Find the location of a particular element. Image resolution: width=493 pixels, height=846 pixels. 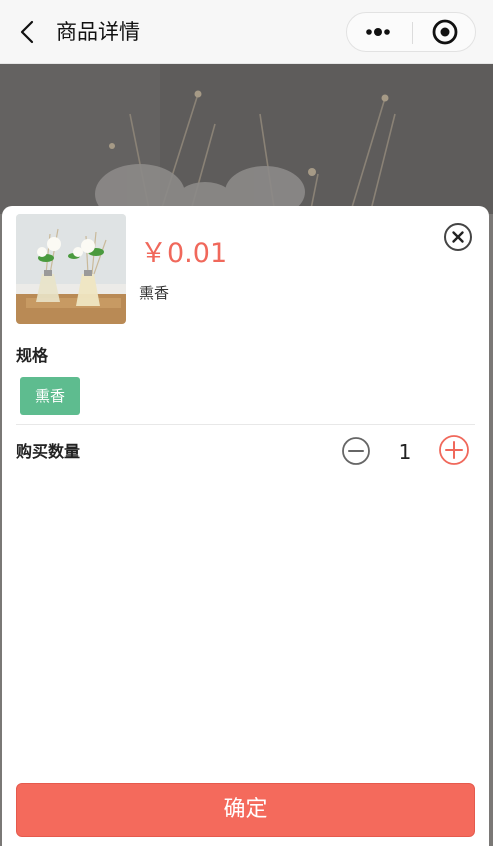

spec-label: 规格 is located at coordinates (32, 355).